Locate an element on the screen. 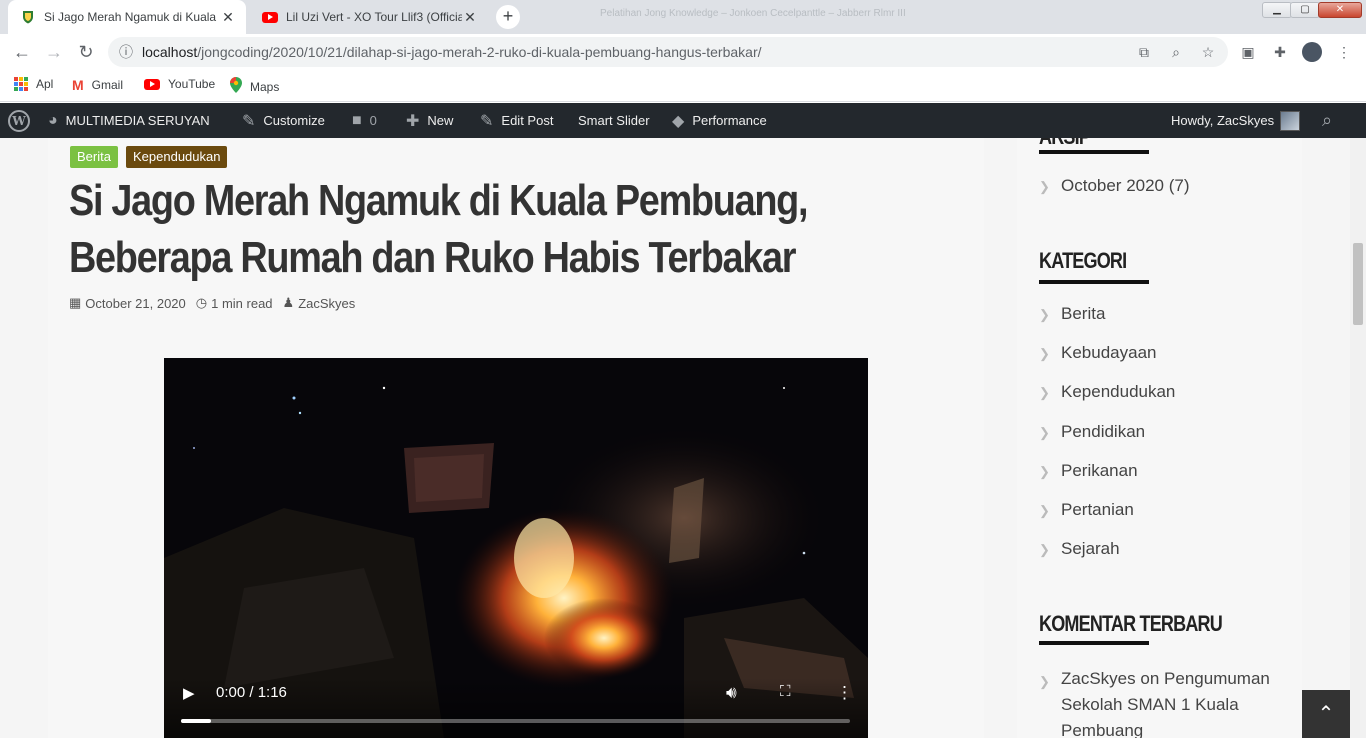 This screenshot has height=738, width=1366. site-favicon-icon is located at coordinates (28, 17).